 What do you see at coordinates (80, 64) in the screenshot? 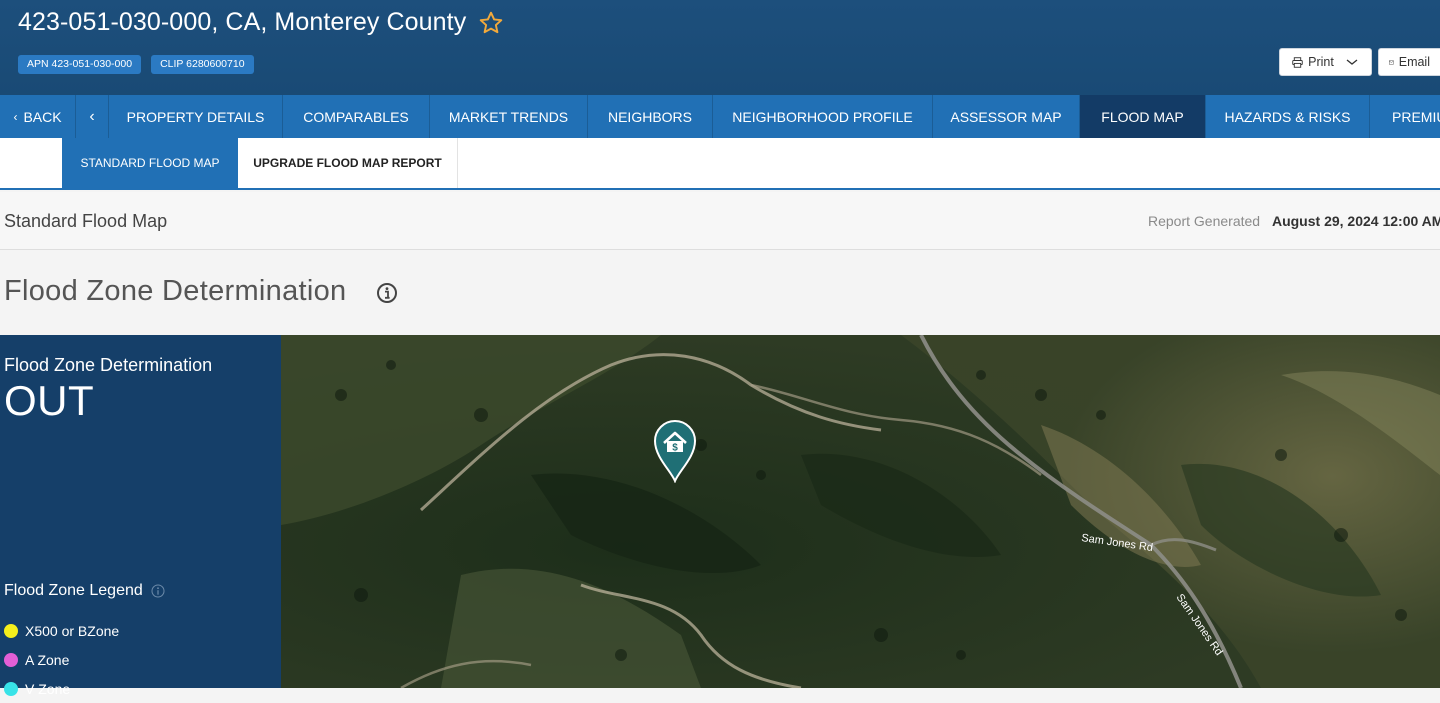
I see `apn-badge: APN 423-051-030-000` at bounding box center [80, 64].